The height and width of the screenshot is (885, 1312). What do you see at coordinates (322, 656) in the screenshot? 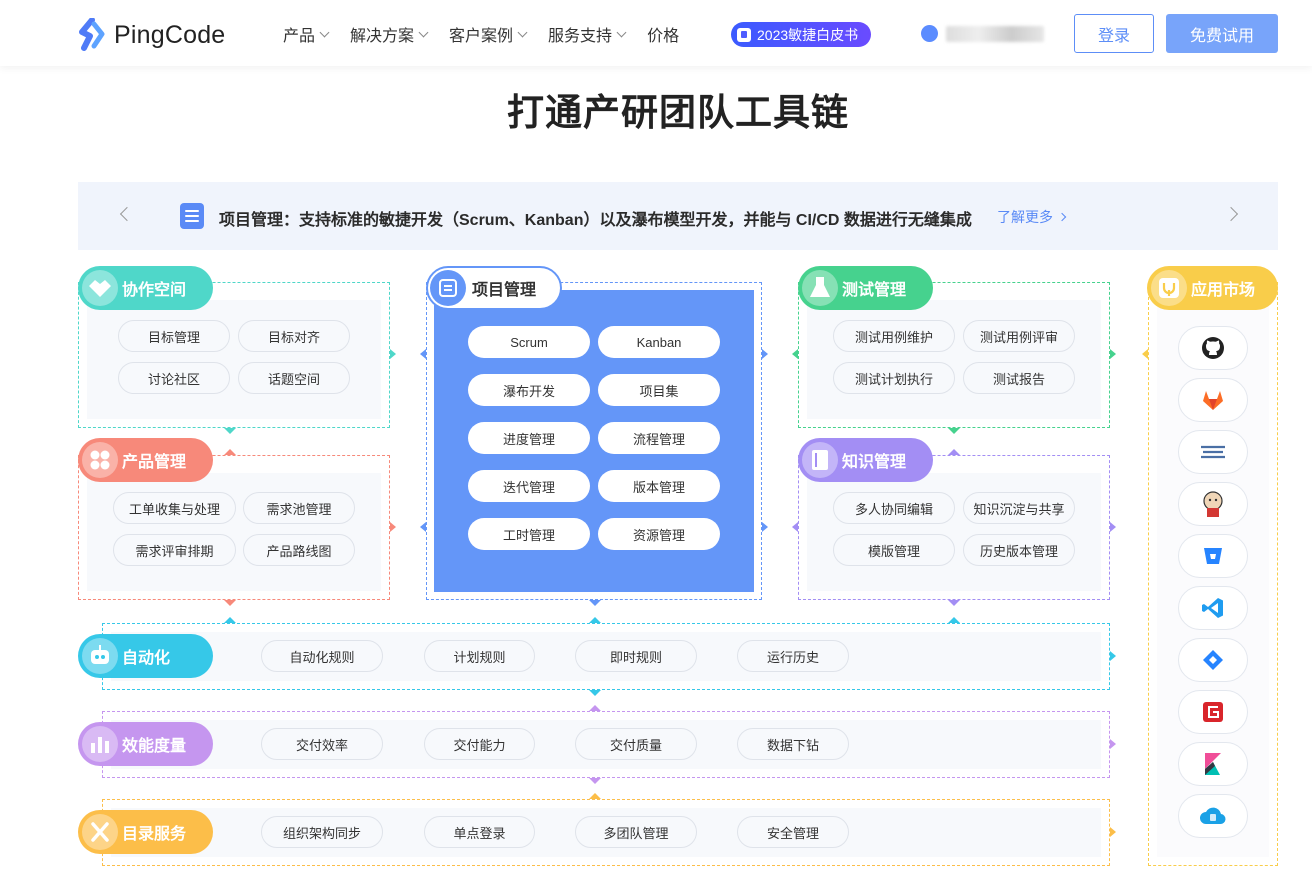
I see `chip-automation-rules: 自动化规则` at bounding box center [322, 656].